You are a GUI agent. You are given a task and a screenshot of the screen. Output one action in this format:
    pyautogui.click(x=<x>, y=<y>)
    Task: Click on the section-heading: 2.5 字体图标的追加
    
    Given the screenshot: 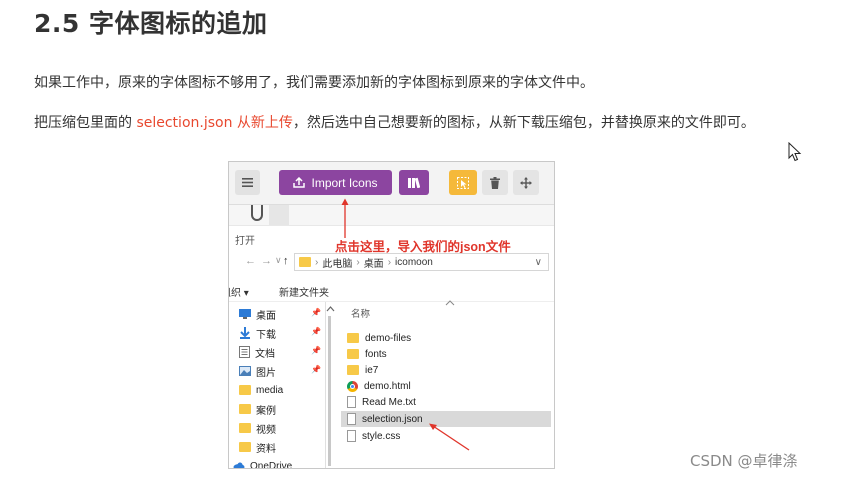 What is the action you would take?
    pyautogui.click(x=151, y=23)
    